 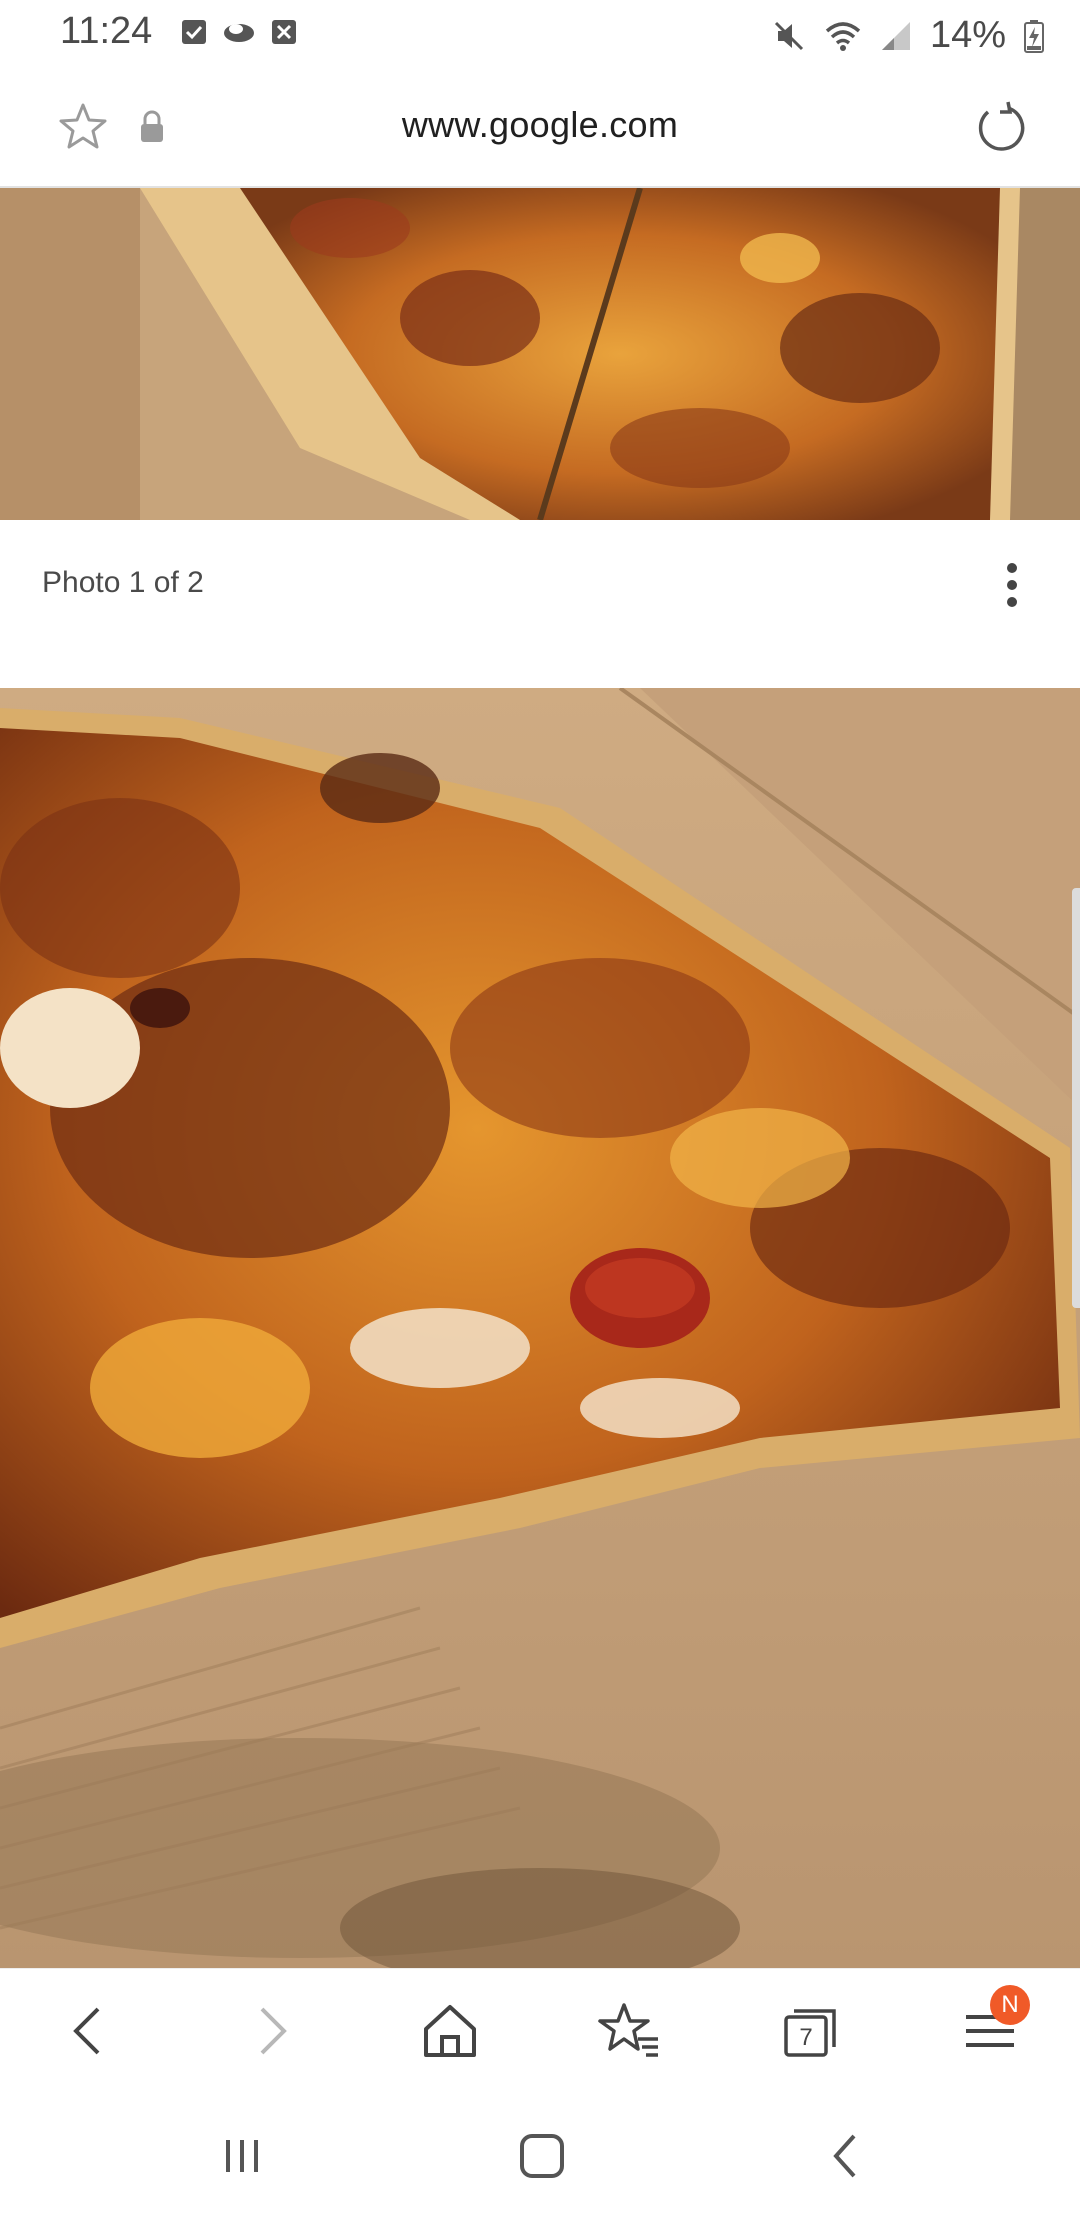 What do you see at coordinates (242, 2156) in the screenshot?
I see `recent-apps-icon` at bounding box center [242, 2156].